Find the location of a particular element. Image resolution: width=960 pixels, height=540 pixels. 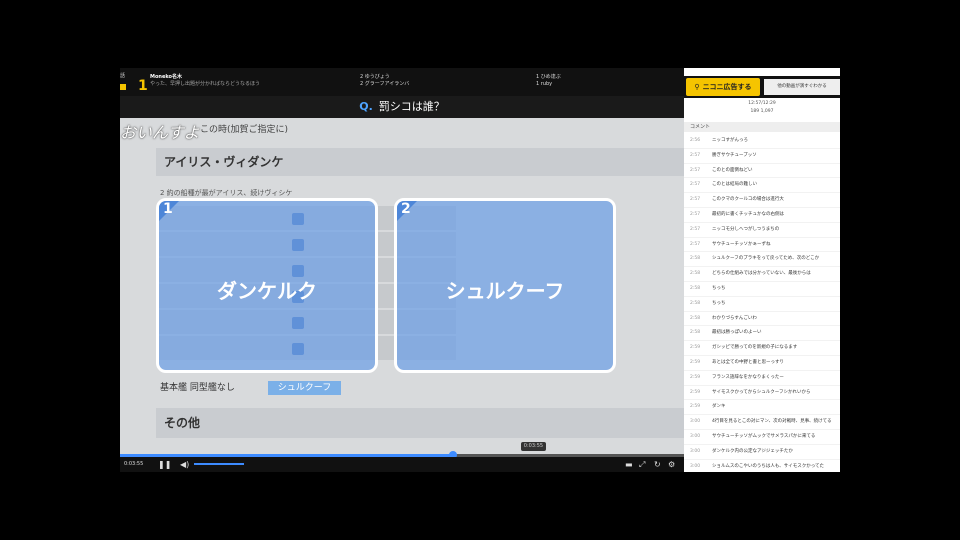

control-bar: 0:03:55 ❚❚ ◀) ▬ ⤢ ↻ ⚙ is located at coordinates (402, 464).